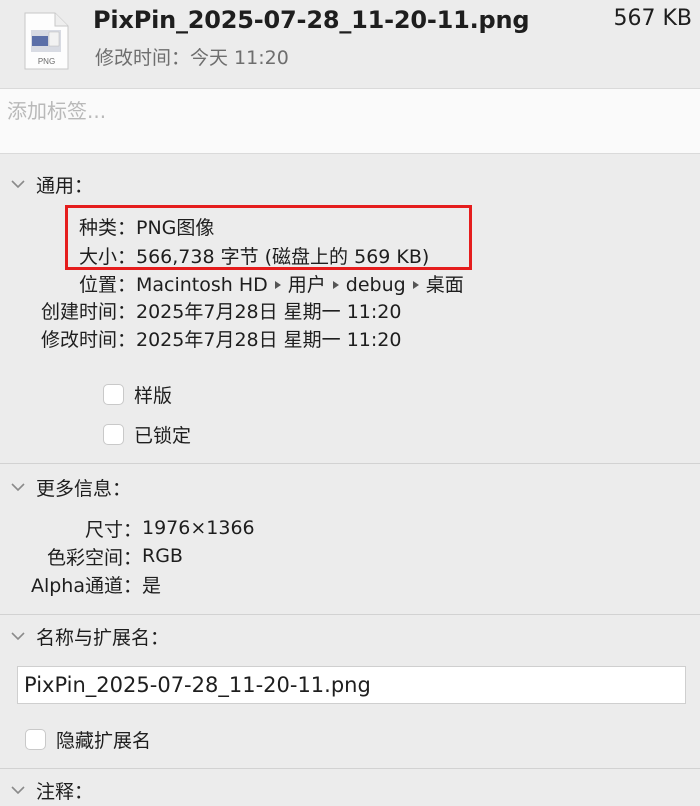 Image resolution: width=700 pixels, height=806 pixels. I want to click on alpha-row: Alpha通道：是, so click(80, 584).